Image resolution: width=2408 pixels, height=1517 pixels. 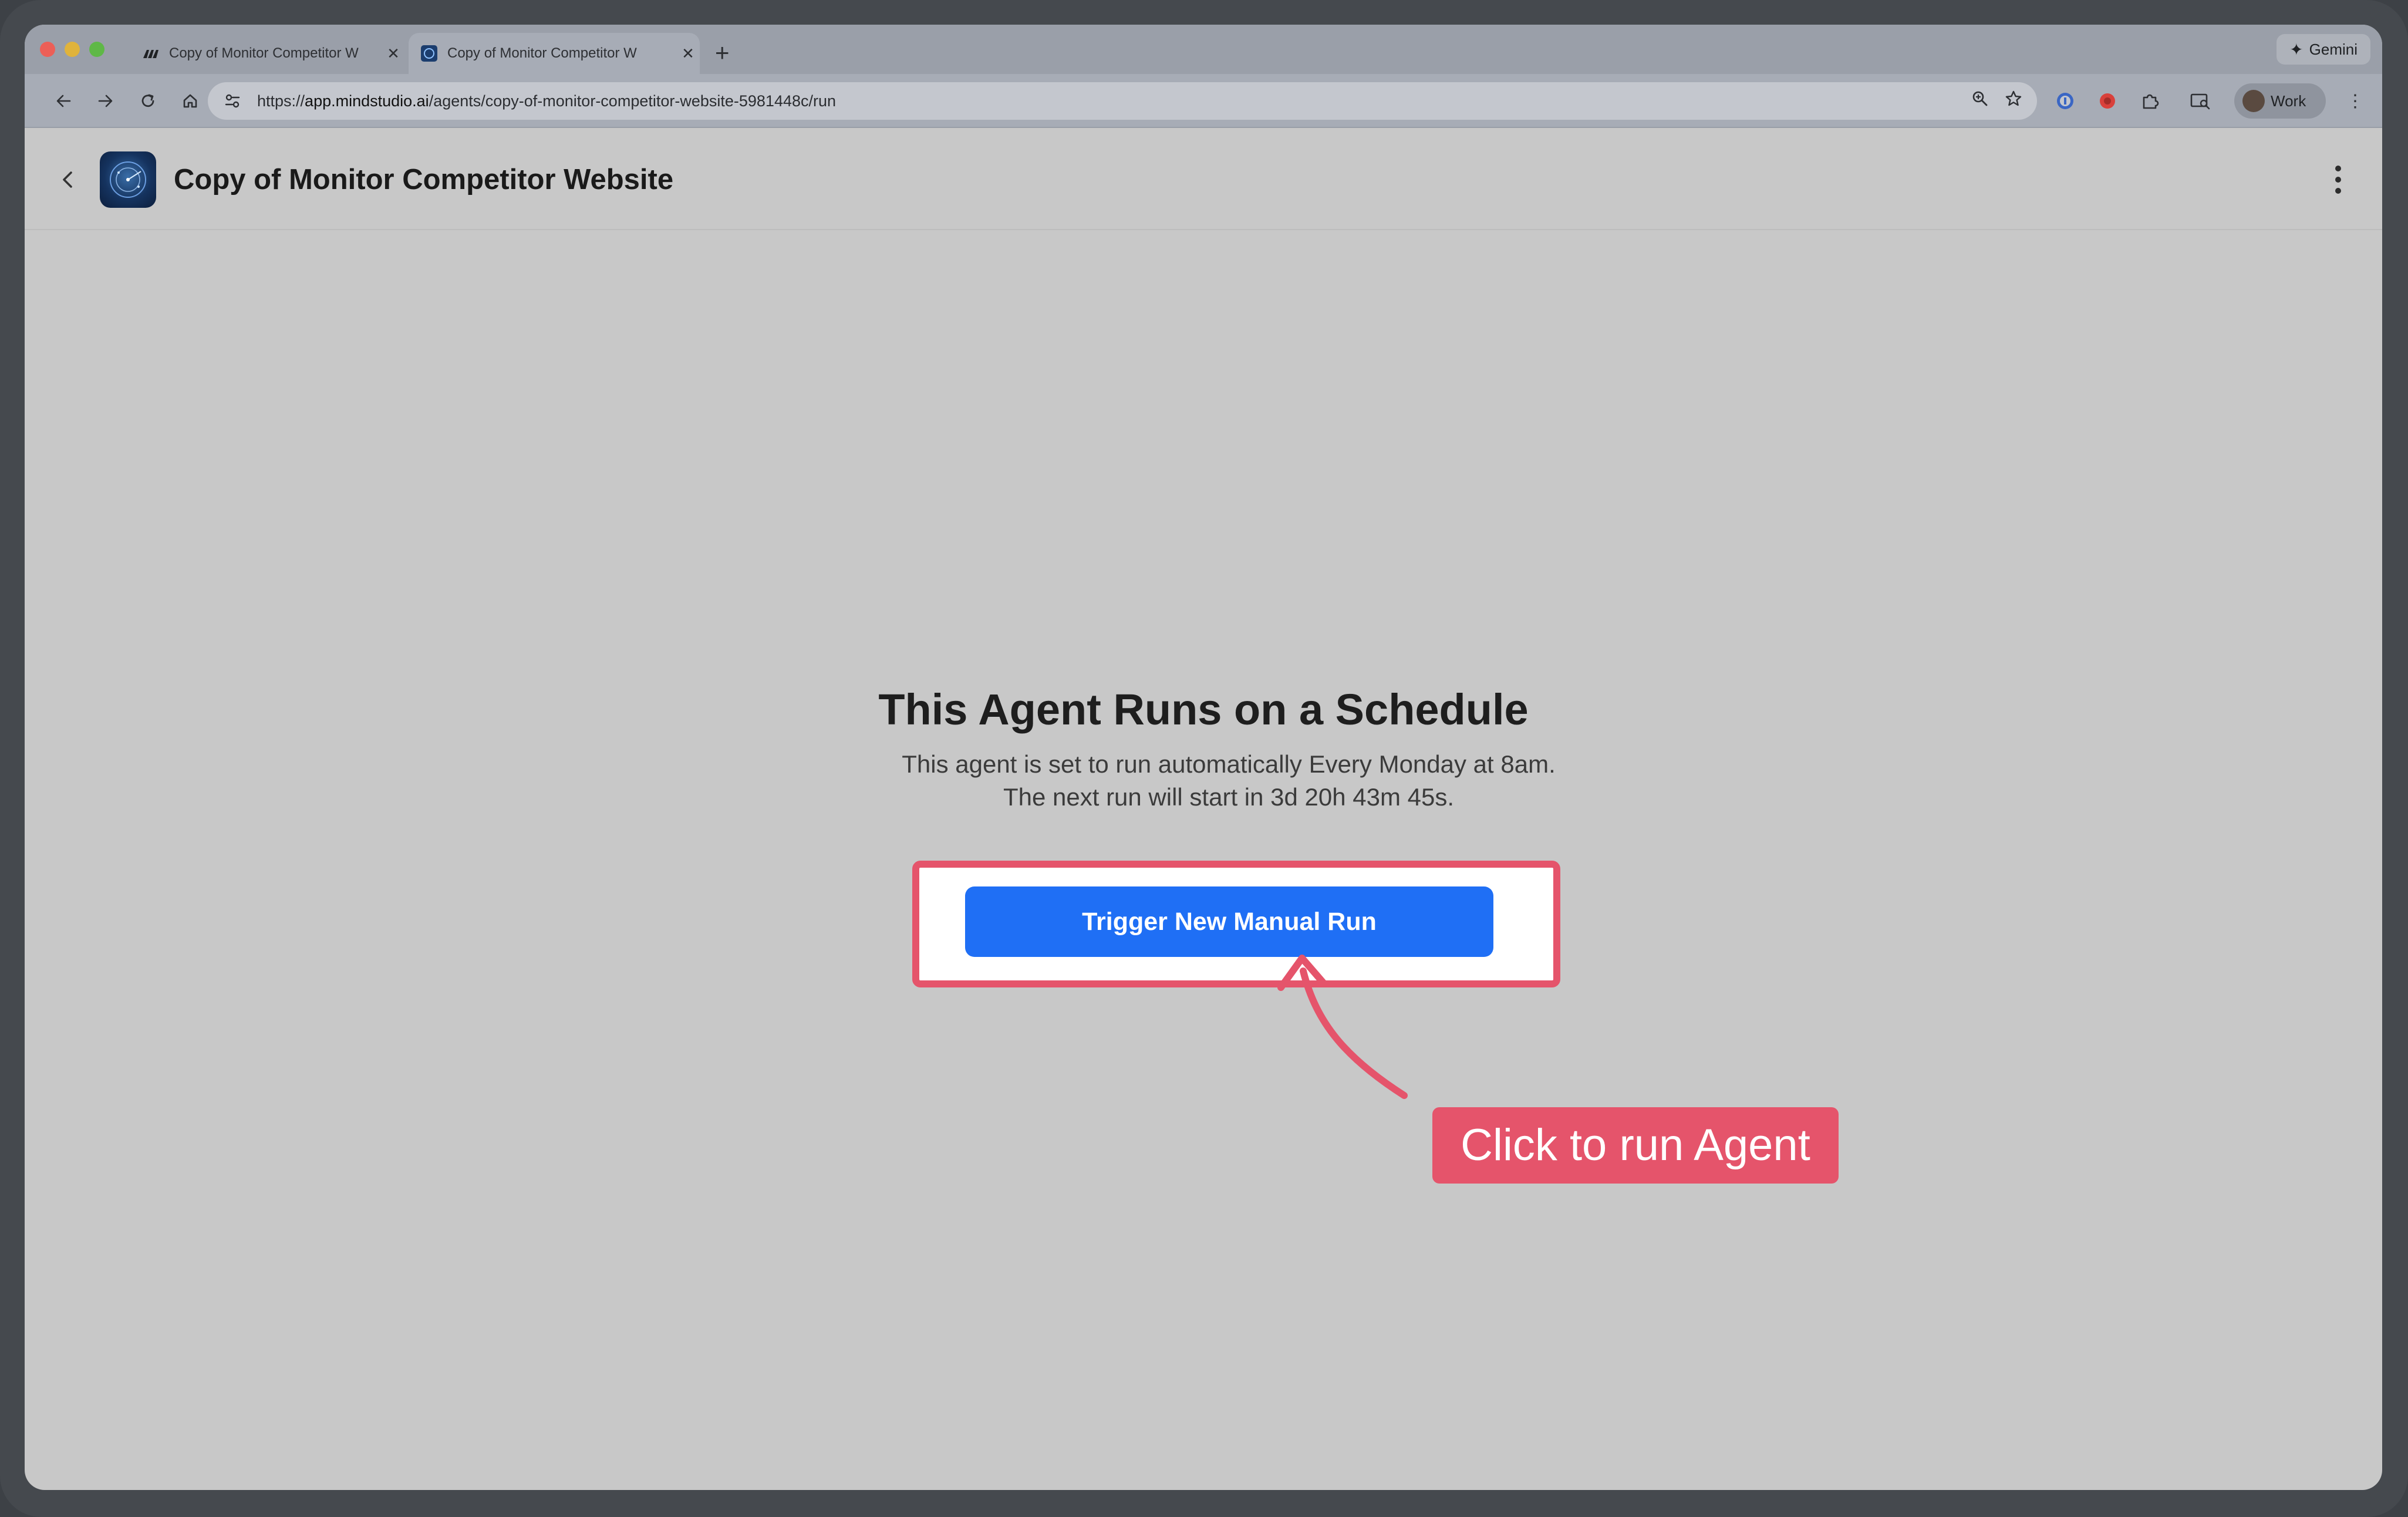 I want to click on close-window-button, so click(x=47, y=49).